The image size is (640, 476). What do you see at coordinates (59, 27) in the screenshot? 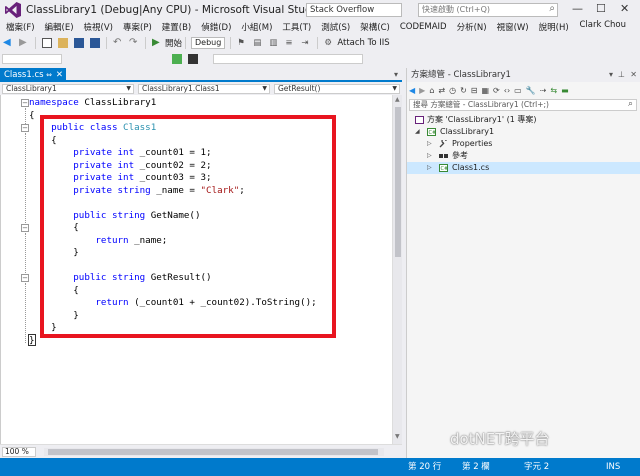
I see `menu-edit: 編輯(E)` at bounding box center [59, 27].